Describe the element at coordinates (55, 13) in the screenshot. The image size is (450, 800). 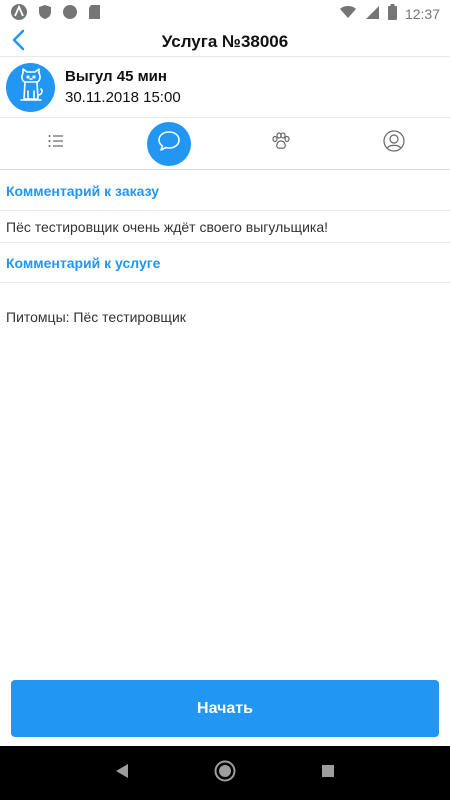
I see `status-left` at that location.